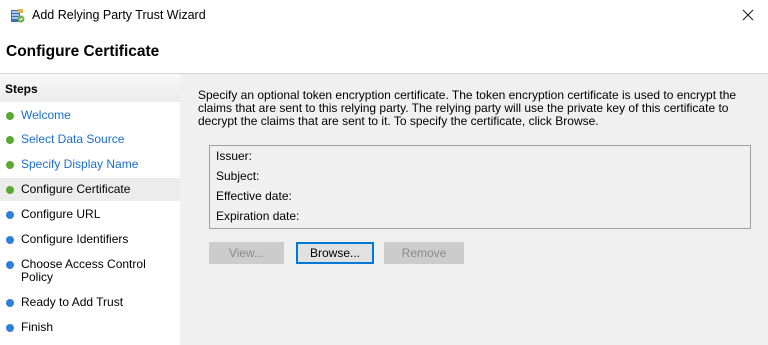 This screenshot has height=345, width=768. What do you see at coordinates (424, 253) in the screenshot?
I see `remove-button: Remove` at bounding box center [424, 253].